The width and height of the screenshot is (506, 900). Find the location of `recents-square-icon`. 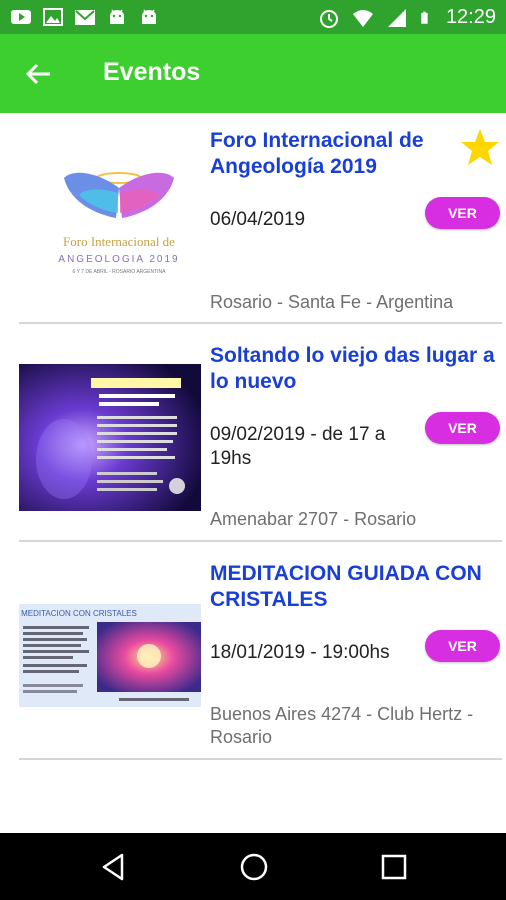

recents-square-icon is located at coordinates (394, 867).